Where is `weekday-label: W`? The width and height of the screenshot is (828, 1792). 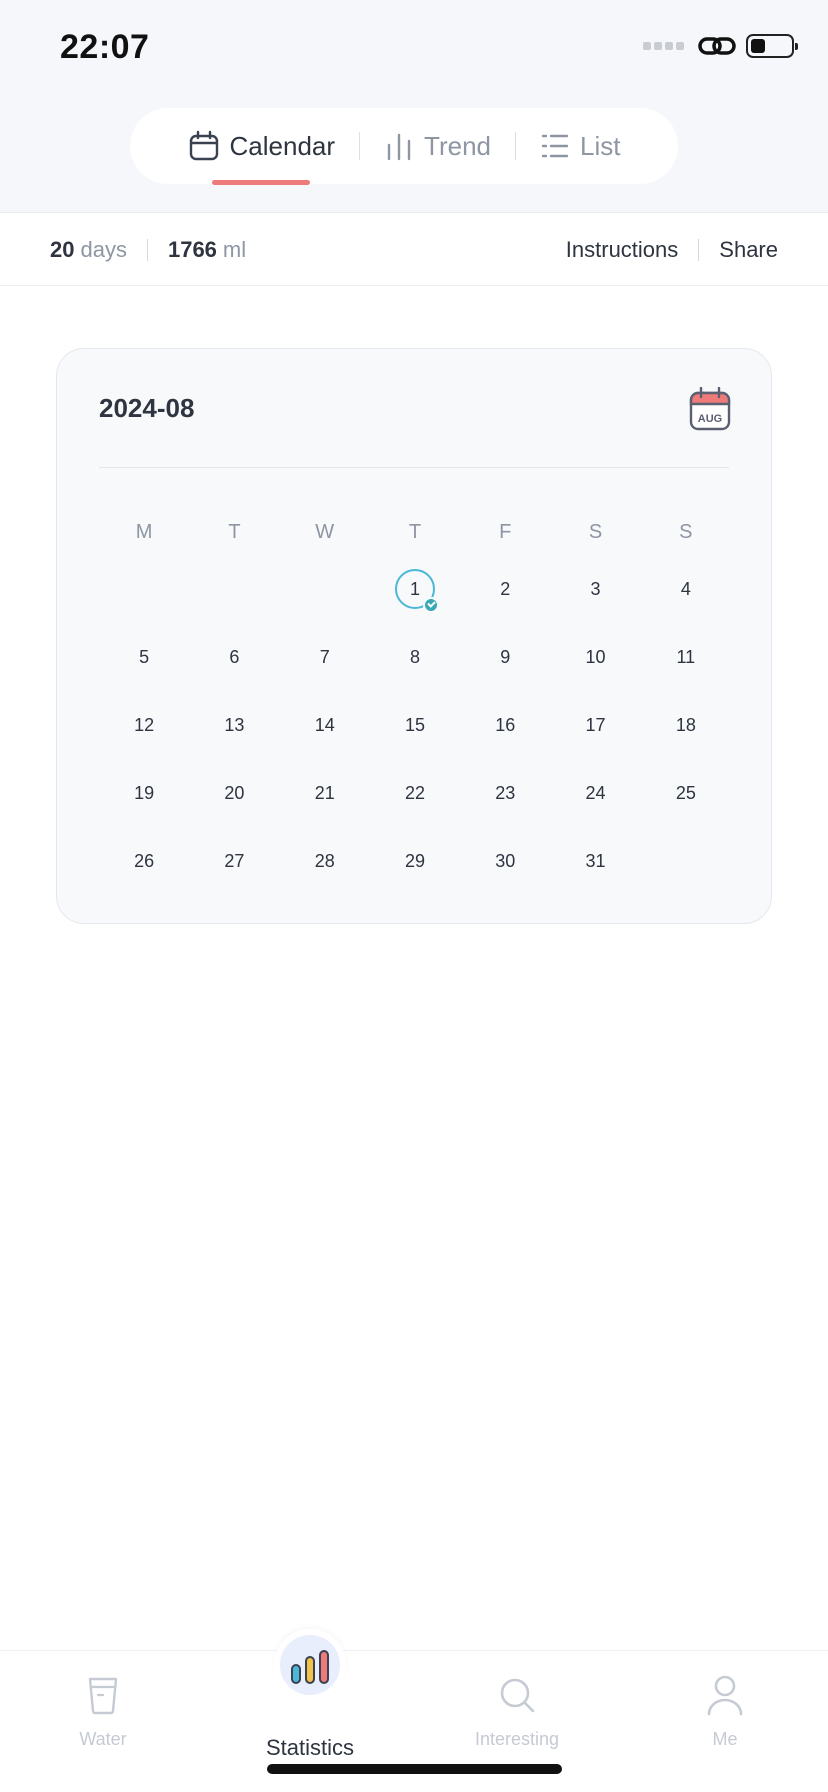 weekday-label: W is located at coordinates (325, 531).